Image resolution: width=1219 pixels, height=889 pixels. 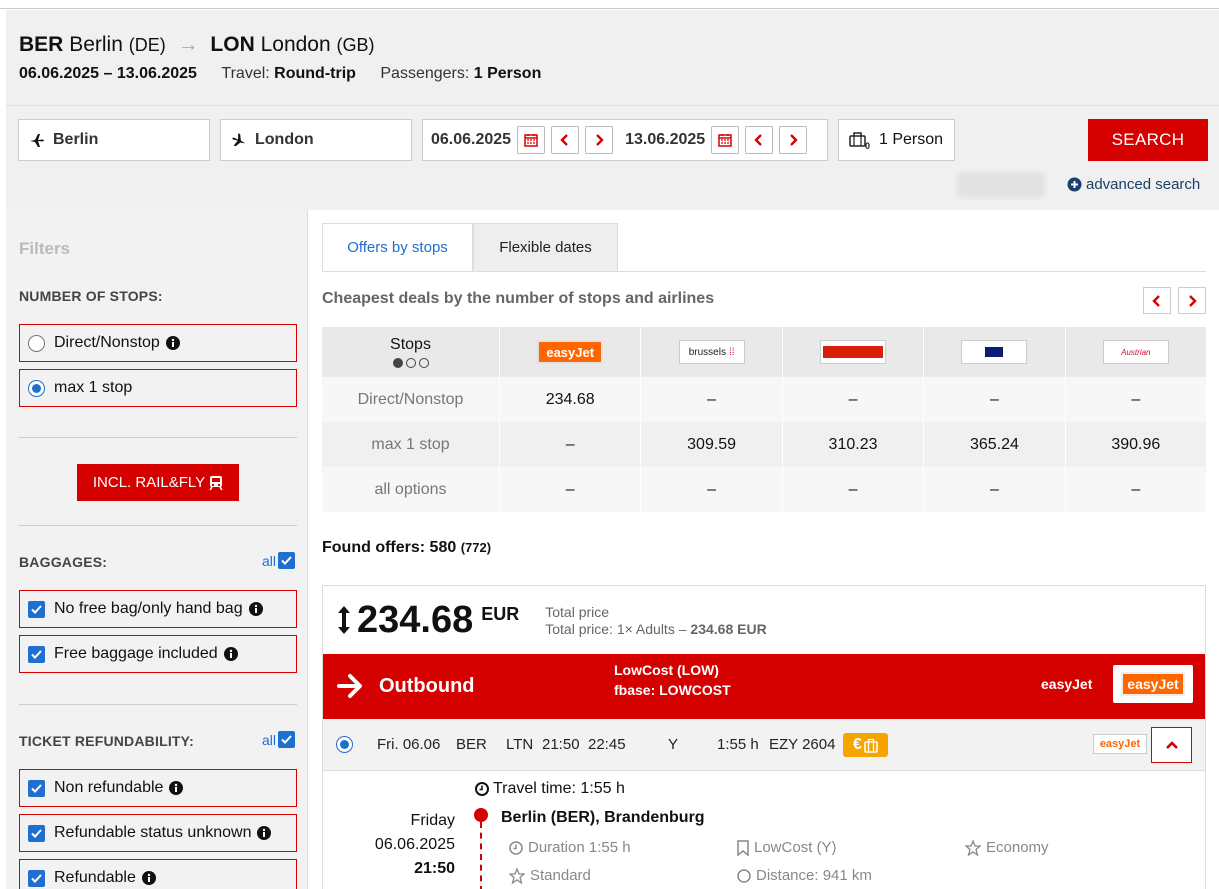 What do you see at coordinates (520, 744) in the screenshot?
I see `segment-to: LTN` at bounding box center [520, 744].